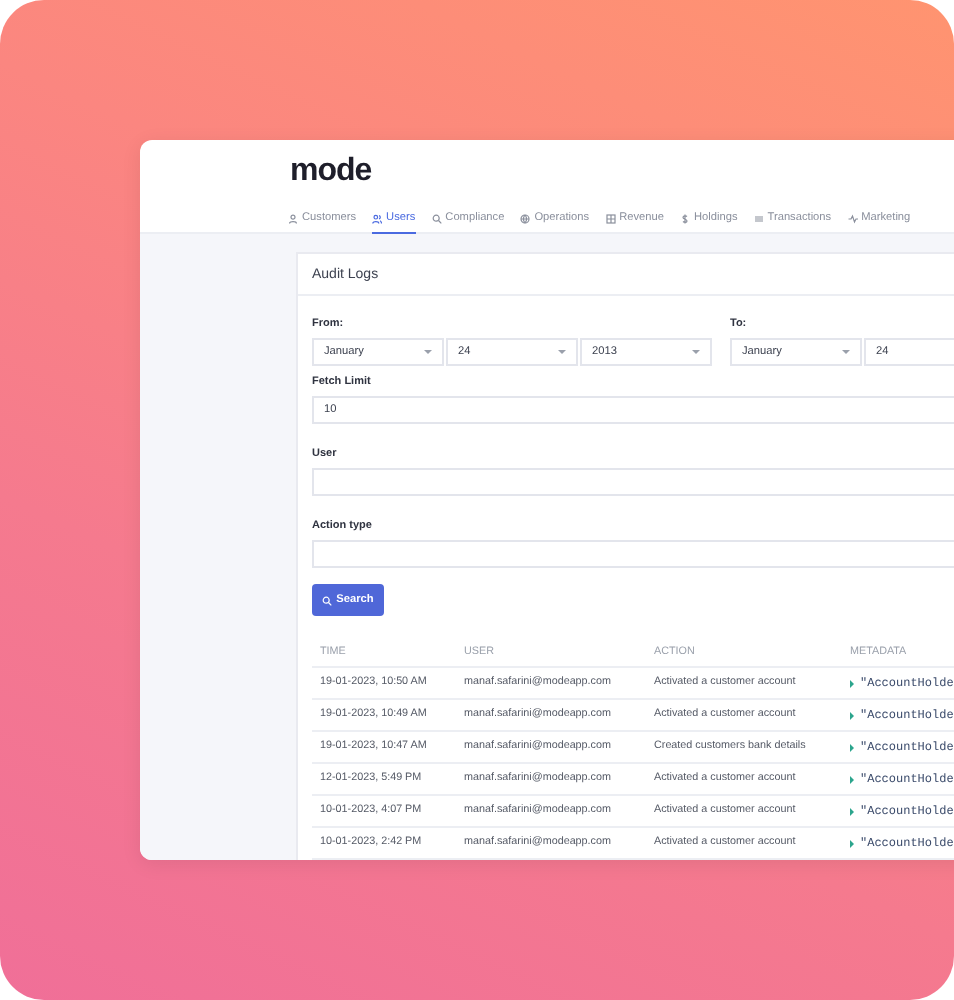 The width and height of the screenshot is (954, 1000). Describe the element at coordinates (293, 219) in the screenshot. I see `person-icon` at that location.